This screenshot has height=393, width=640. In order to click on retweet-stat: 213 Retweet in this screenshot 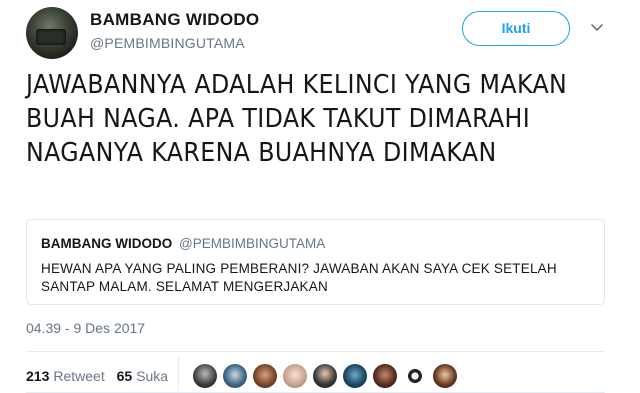, I will do `click(65, 376)`.